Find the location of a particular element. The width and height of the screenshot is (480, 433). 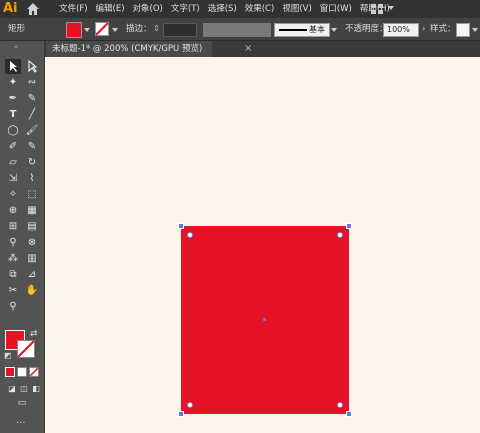

document-tab: 未标题-1* @ 200% (CMYK/GPU 预览) is located at coordinates (129, 49).